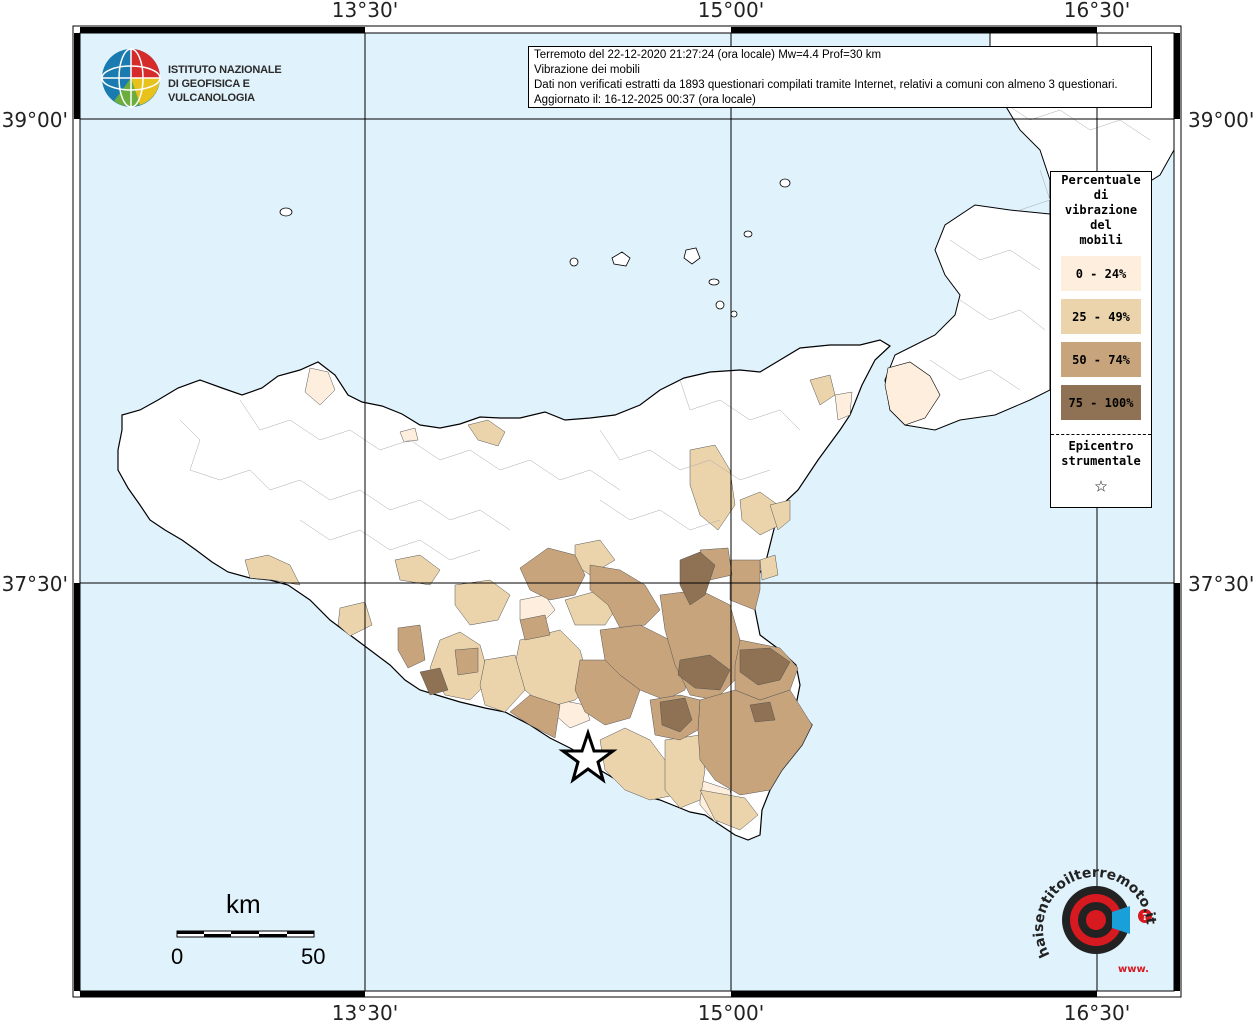 This screenshot has width=1254, height=1024. I want to click on lon-label-top-3: 16°30', so click(1097, 11).